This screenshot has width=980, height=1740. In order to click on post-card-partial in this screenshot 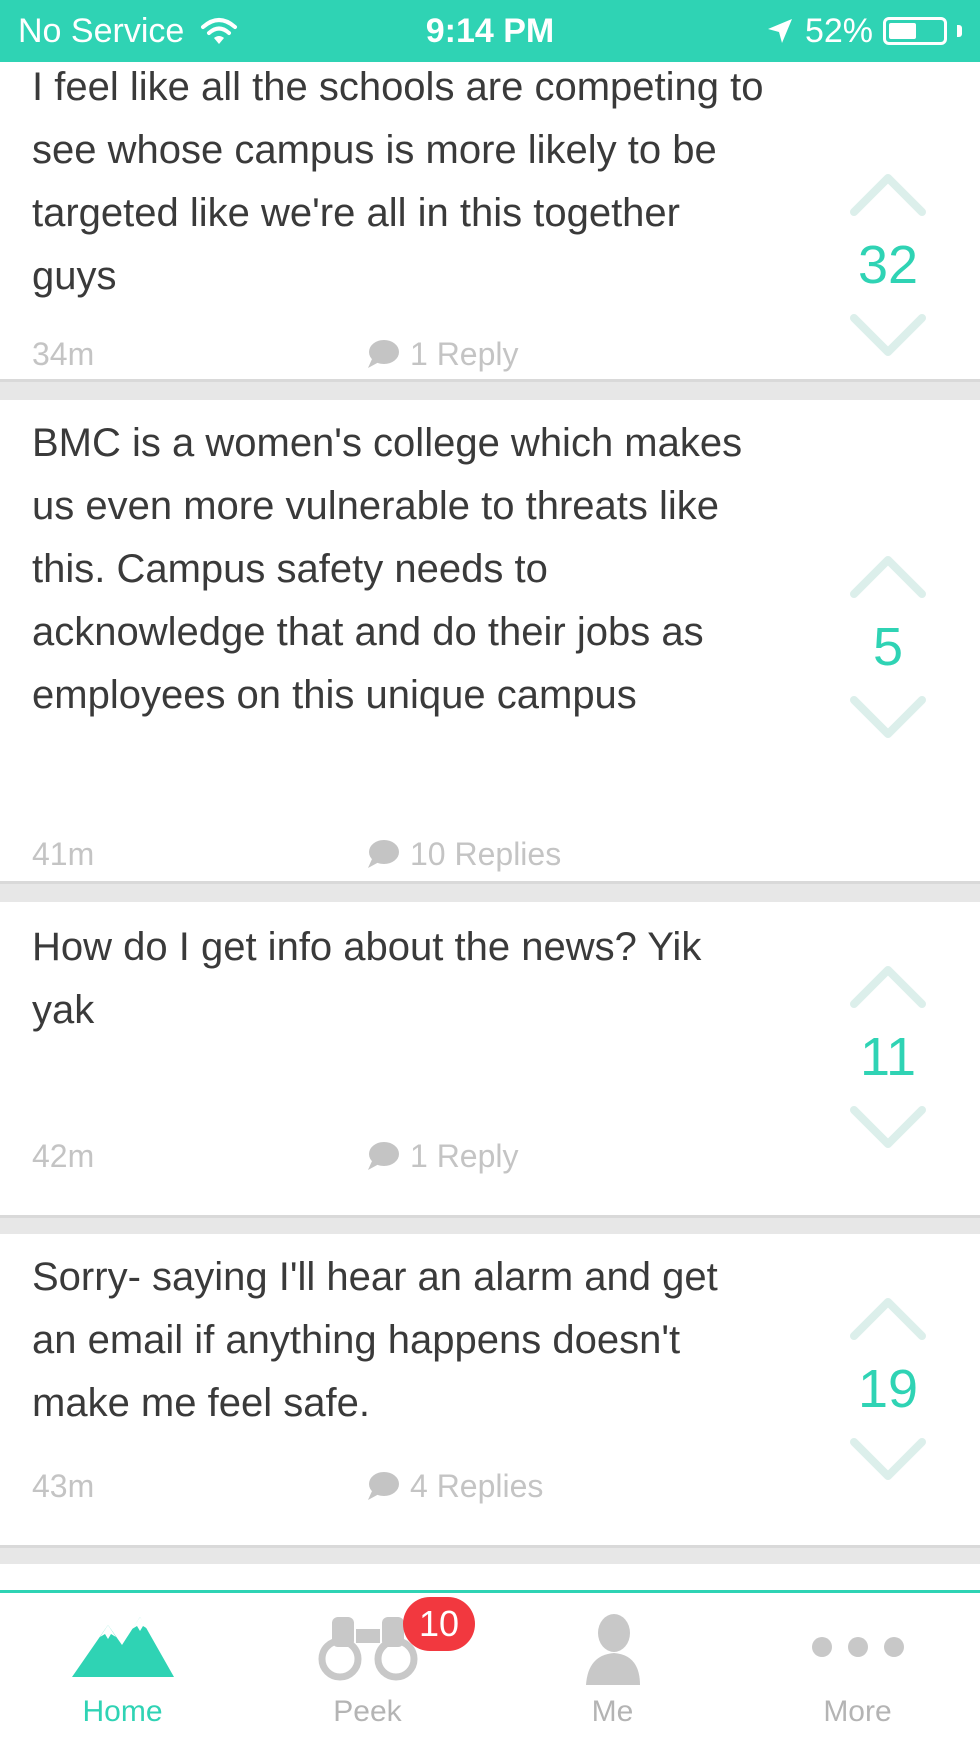, I will do `click(490, 1577)`.